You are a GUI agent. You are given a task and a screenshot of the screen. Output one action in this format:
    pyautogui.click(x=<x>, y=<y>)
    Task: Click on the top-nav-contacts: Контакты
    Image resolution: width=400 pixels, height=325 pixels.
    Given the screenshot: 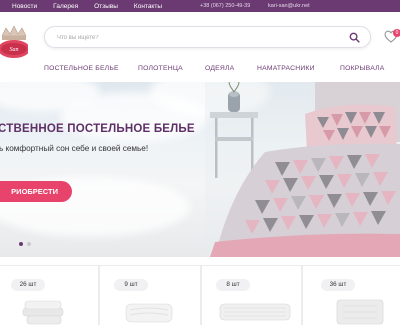 What is the action you would take?
    pyautogui.click(x=148, y=6)
    